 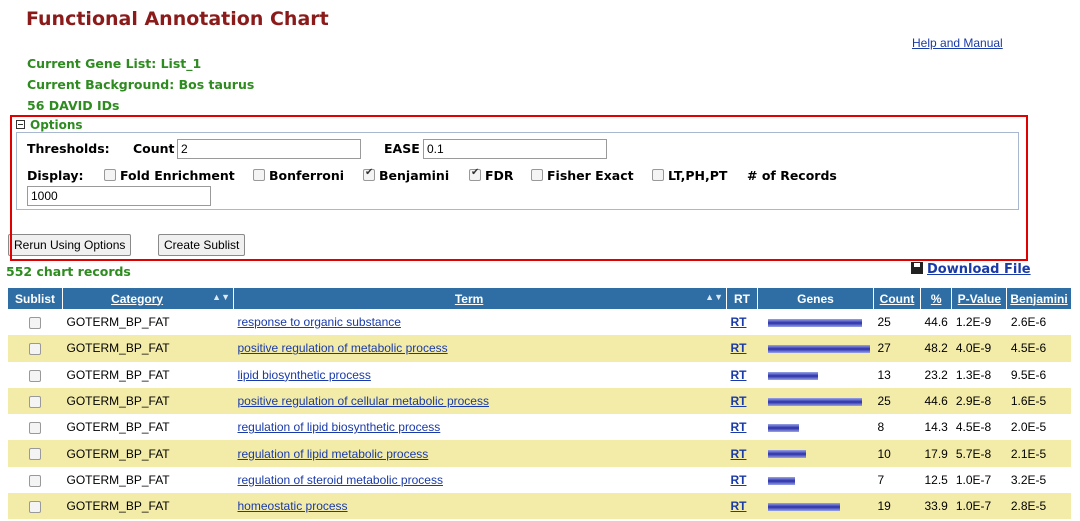 I want to click on header-percent: %, so click(x=936, y=298).